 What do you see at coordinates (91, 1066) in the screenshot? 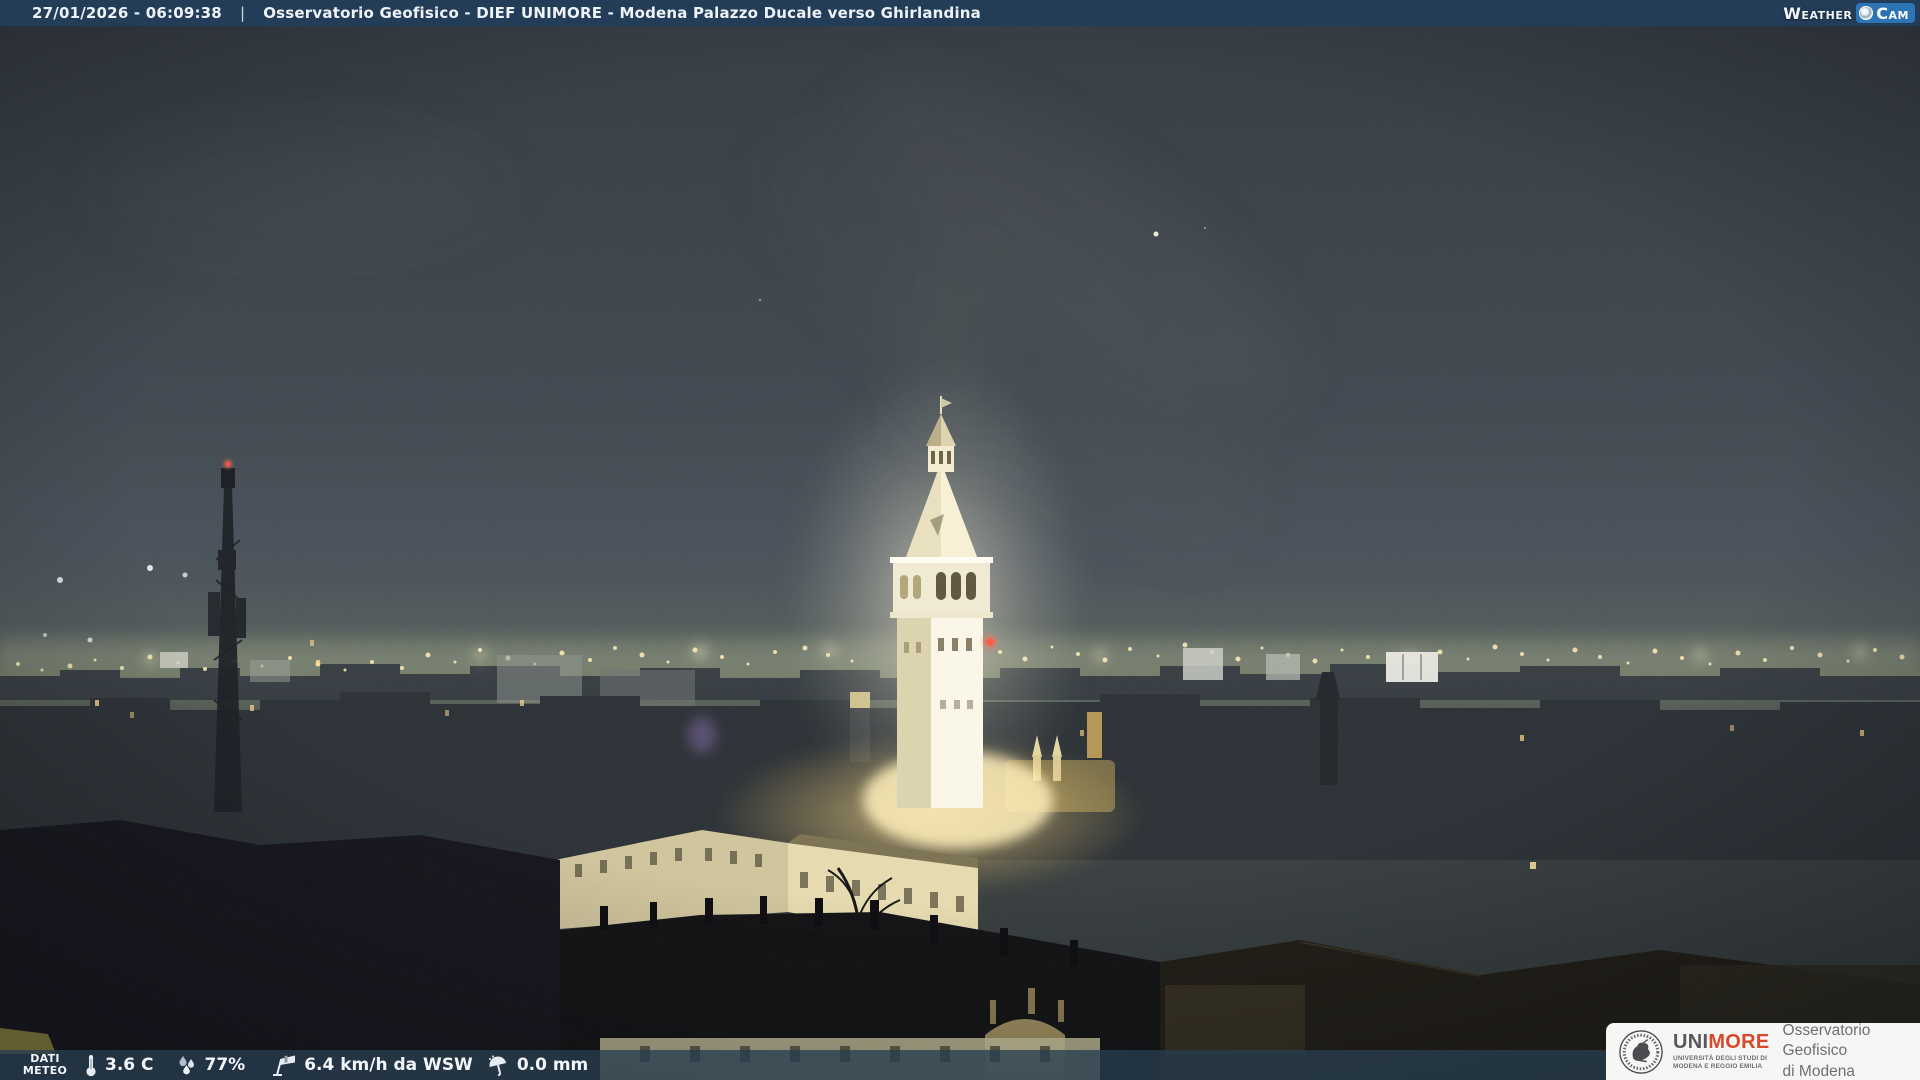
I see `thermometer-icon` at bounding box center [91, 1066].